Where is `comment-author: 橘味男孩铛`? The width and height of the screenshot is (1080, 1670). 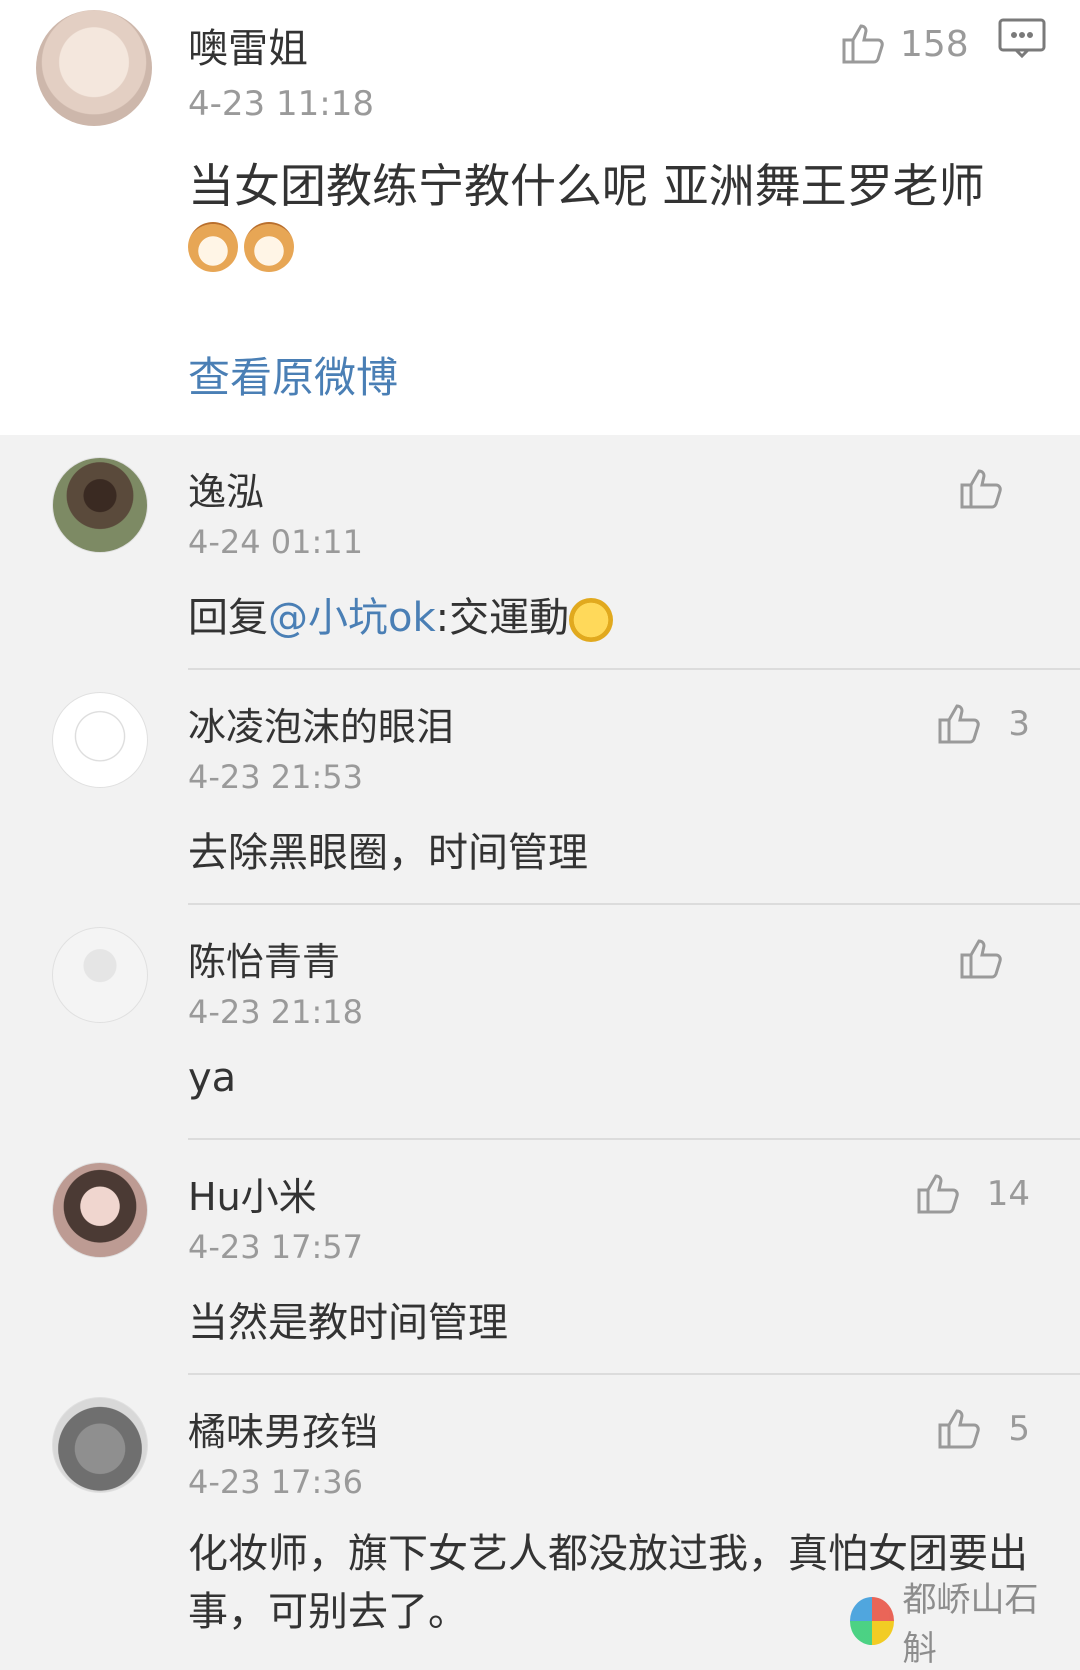 comment-author: 橘味男孩铛 is located at coordinates (283, 1428).